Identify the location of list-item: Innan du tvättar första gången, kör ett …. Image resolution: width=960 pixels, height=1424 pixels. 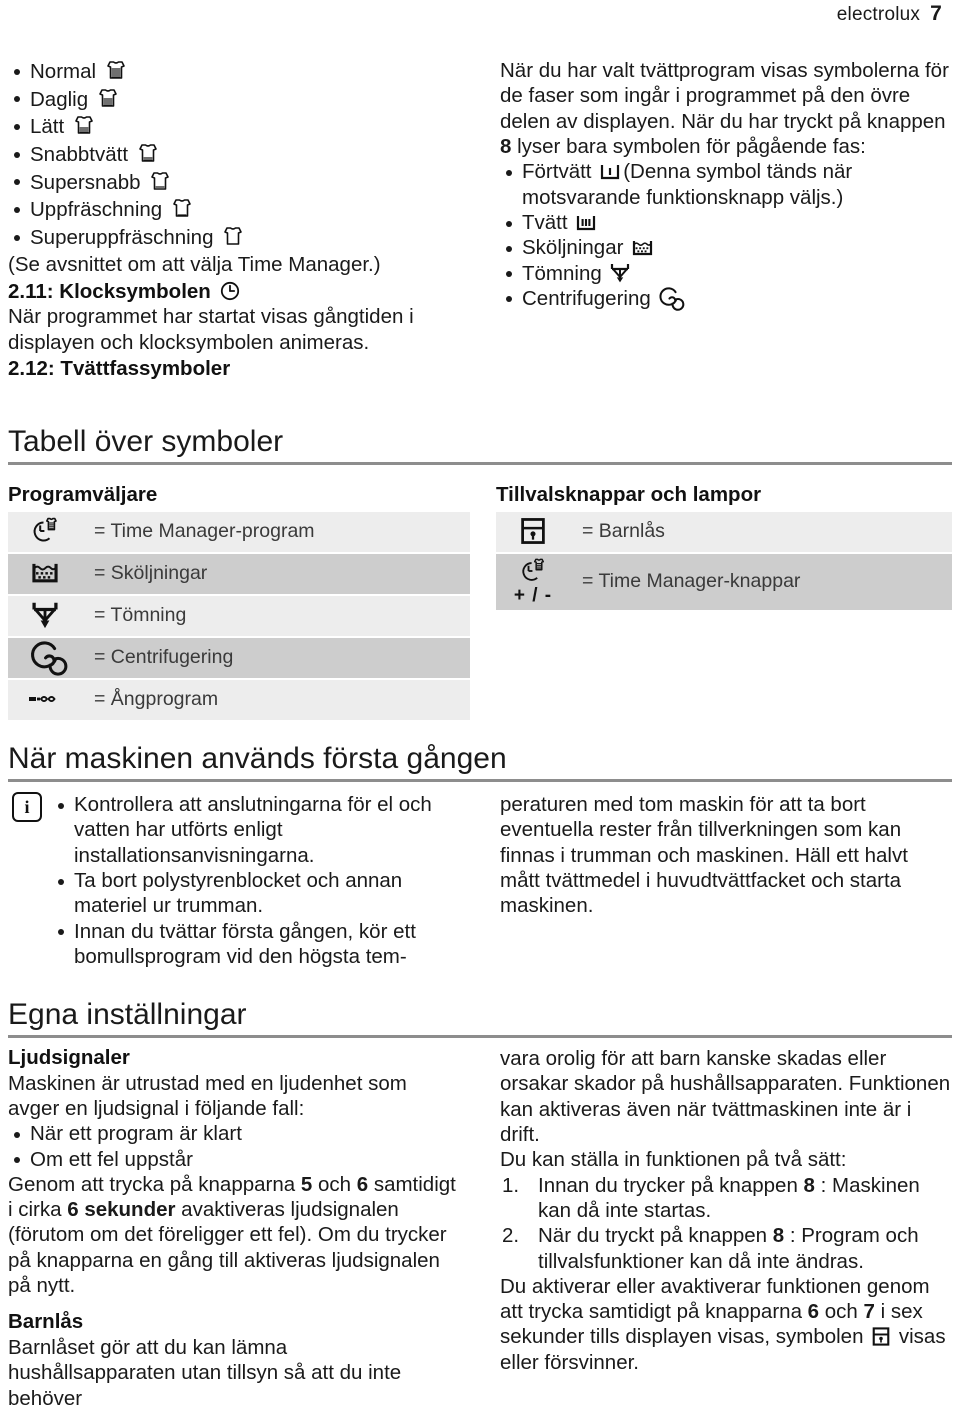
(256, 944).